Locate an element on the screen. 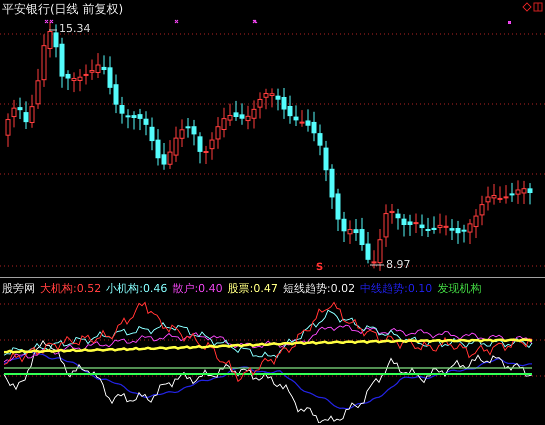  legend-item: 大机构:0.52 is located at coordinates (71, 289).